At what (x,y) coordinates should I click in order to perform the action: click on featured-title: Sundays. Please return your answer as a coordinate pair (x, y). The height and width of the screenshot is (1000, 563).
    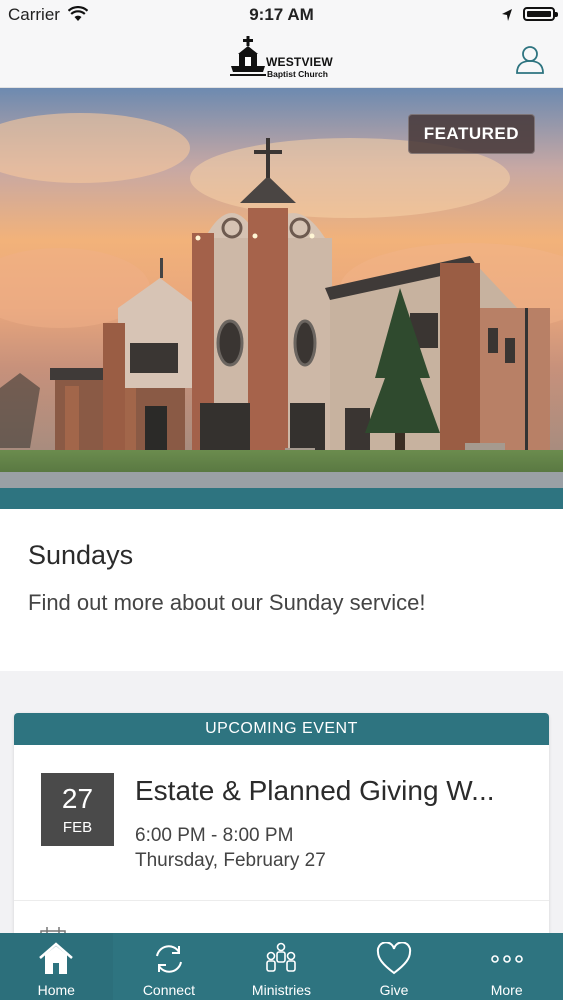
    Looking at the image, I should click on (81, 555).